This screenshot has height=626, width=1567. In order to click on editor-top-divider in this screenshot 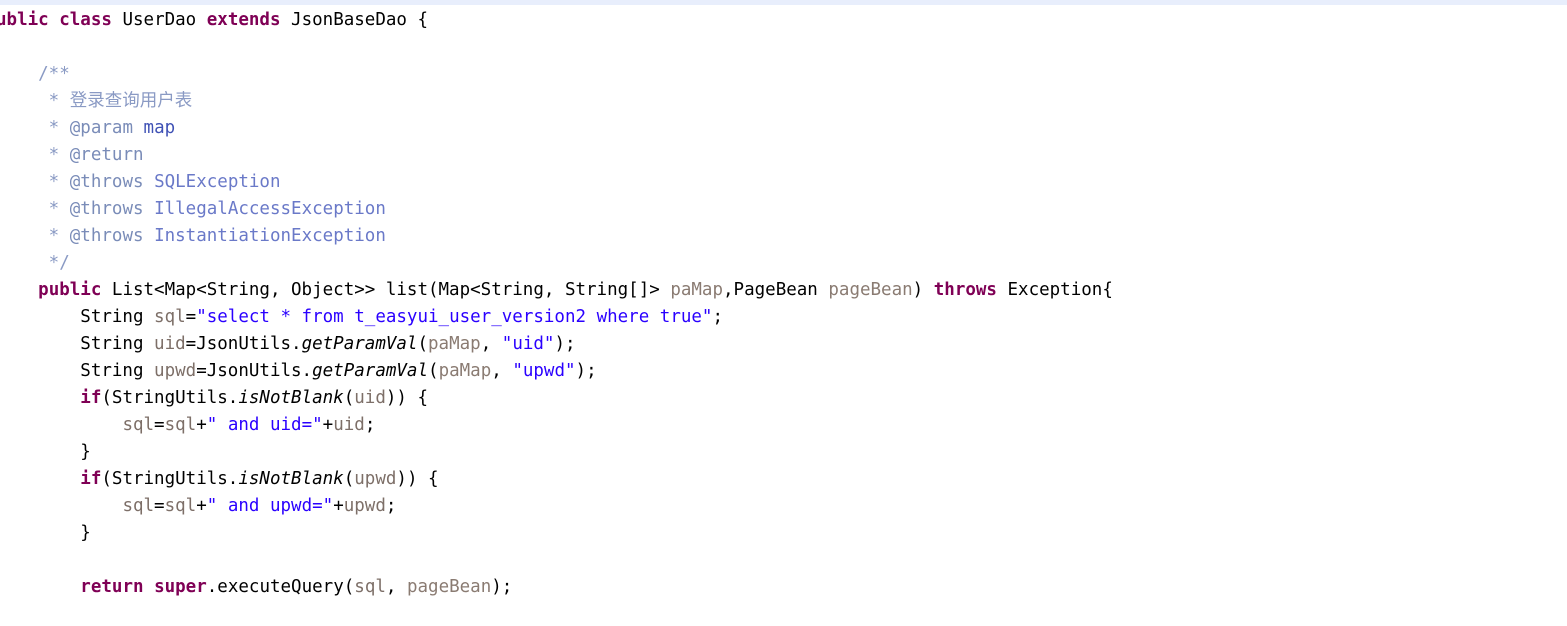, I will do `click(783, 2)`.